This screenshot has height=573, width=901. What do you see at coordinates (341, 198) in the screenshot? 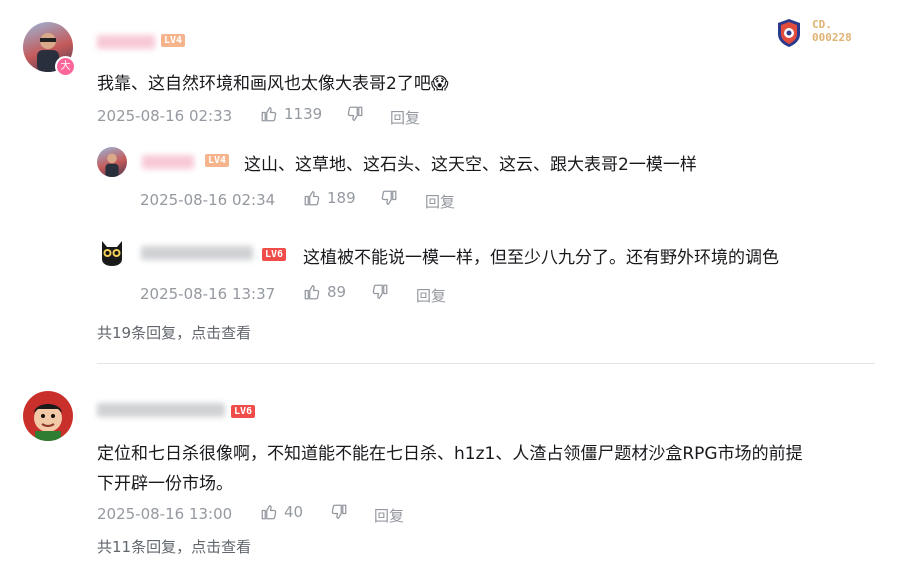
I see `like-count: 189` at bounding box center [341, 198].